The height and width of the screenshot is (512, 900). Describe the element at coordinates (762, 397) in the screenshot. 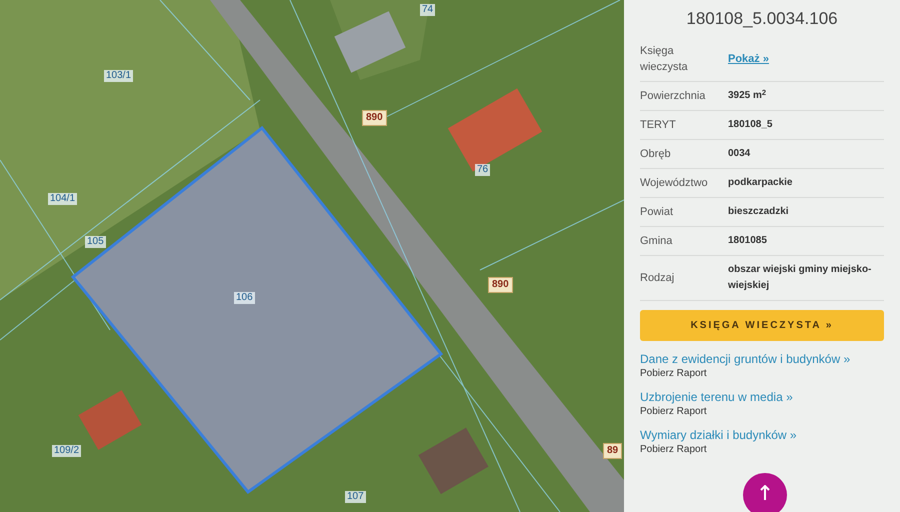

I see `report-link: Uzbrojenie terenu w media »` at that location.